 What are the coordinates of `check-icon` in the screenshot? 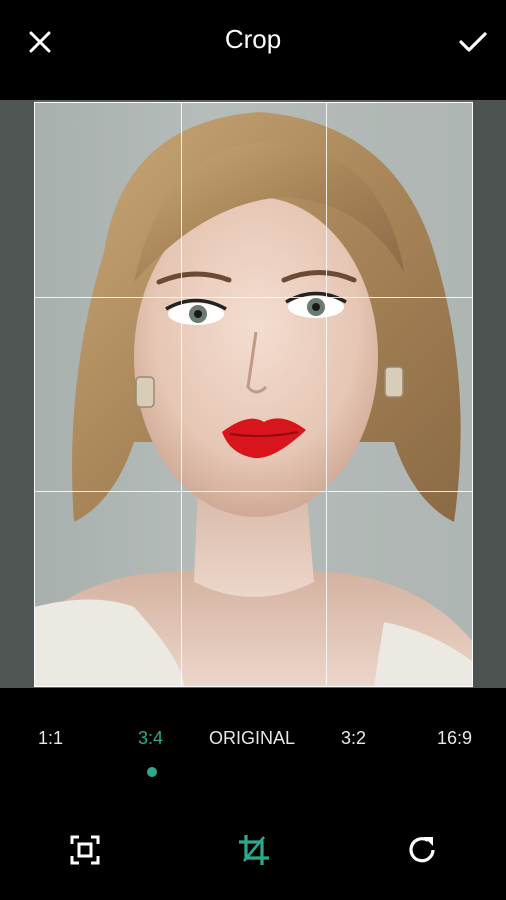 It's located at (473, 42).